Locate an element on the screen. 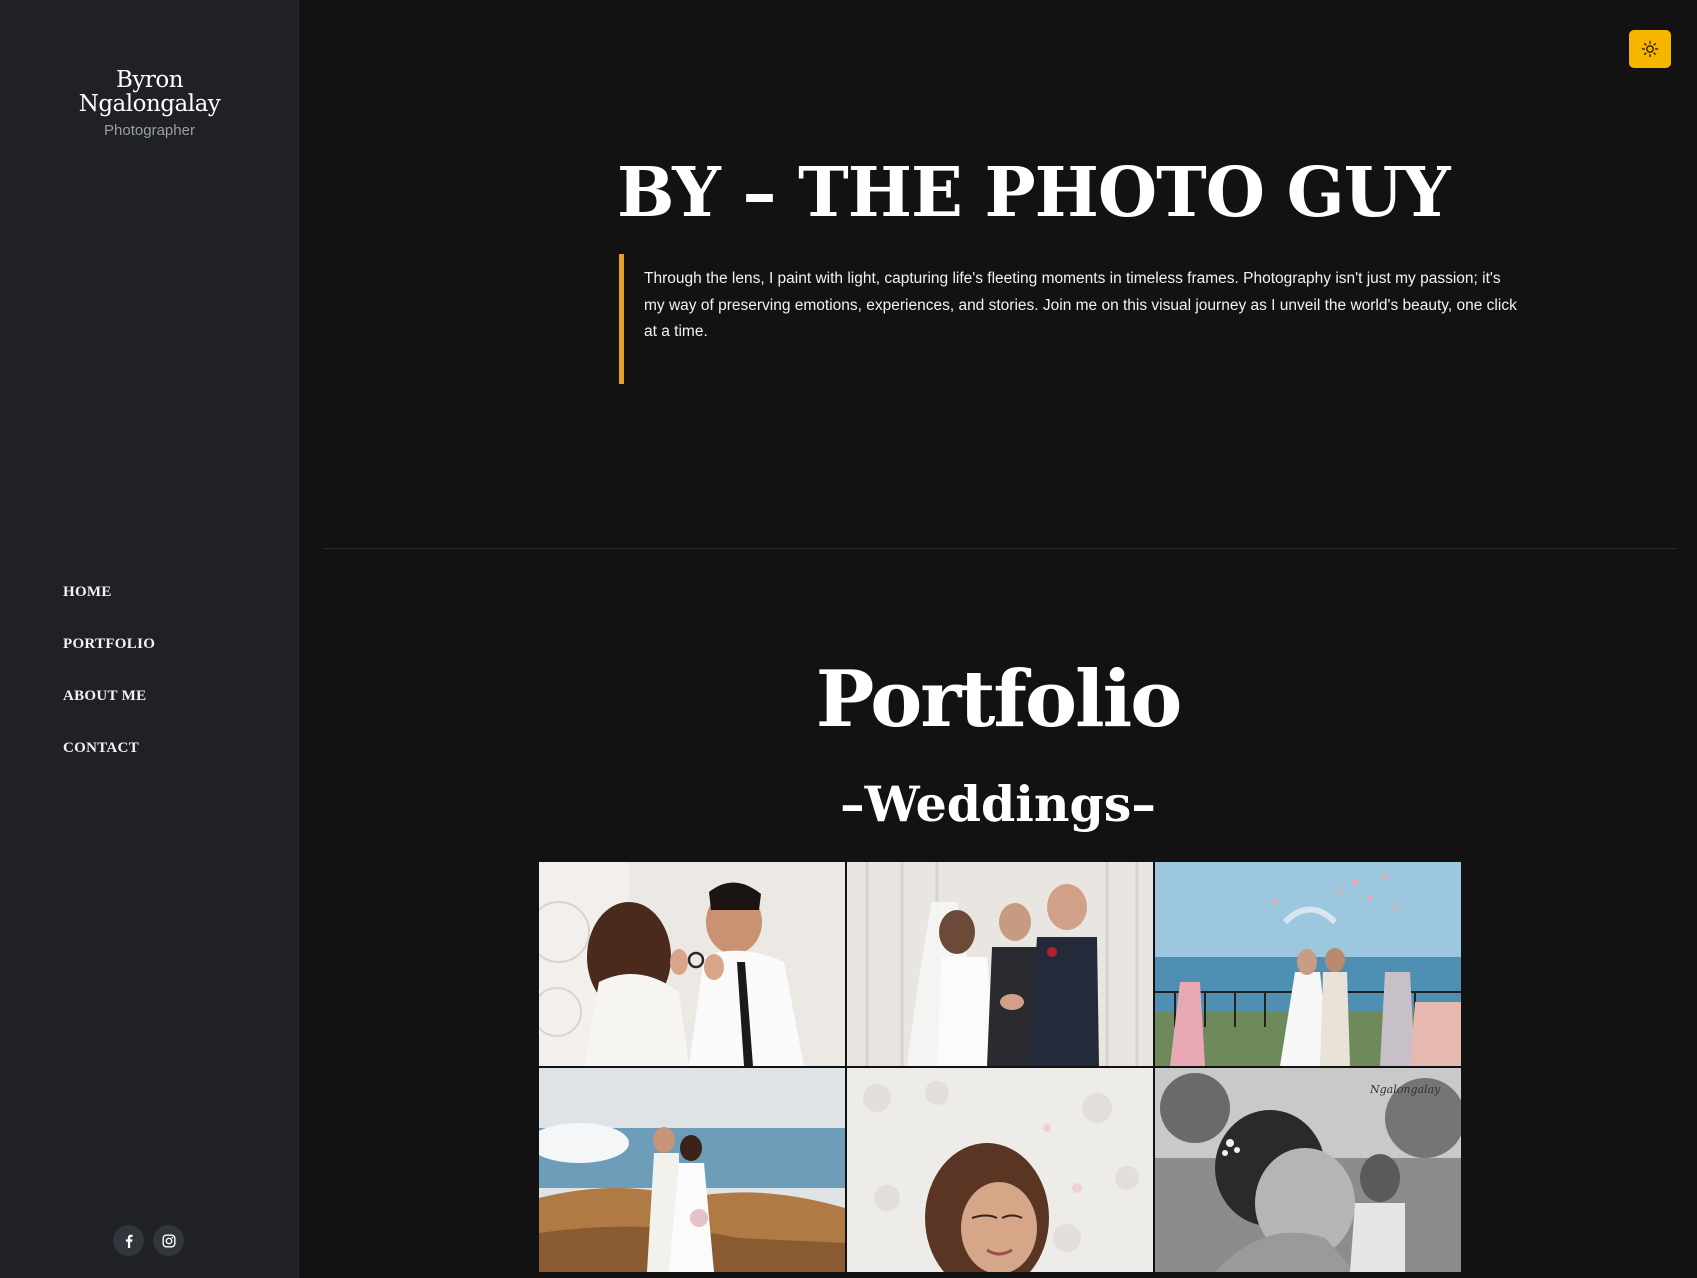  weddings-category-title: –Weddings– is located at coordinates (998, 804).